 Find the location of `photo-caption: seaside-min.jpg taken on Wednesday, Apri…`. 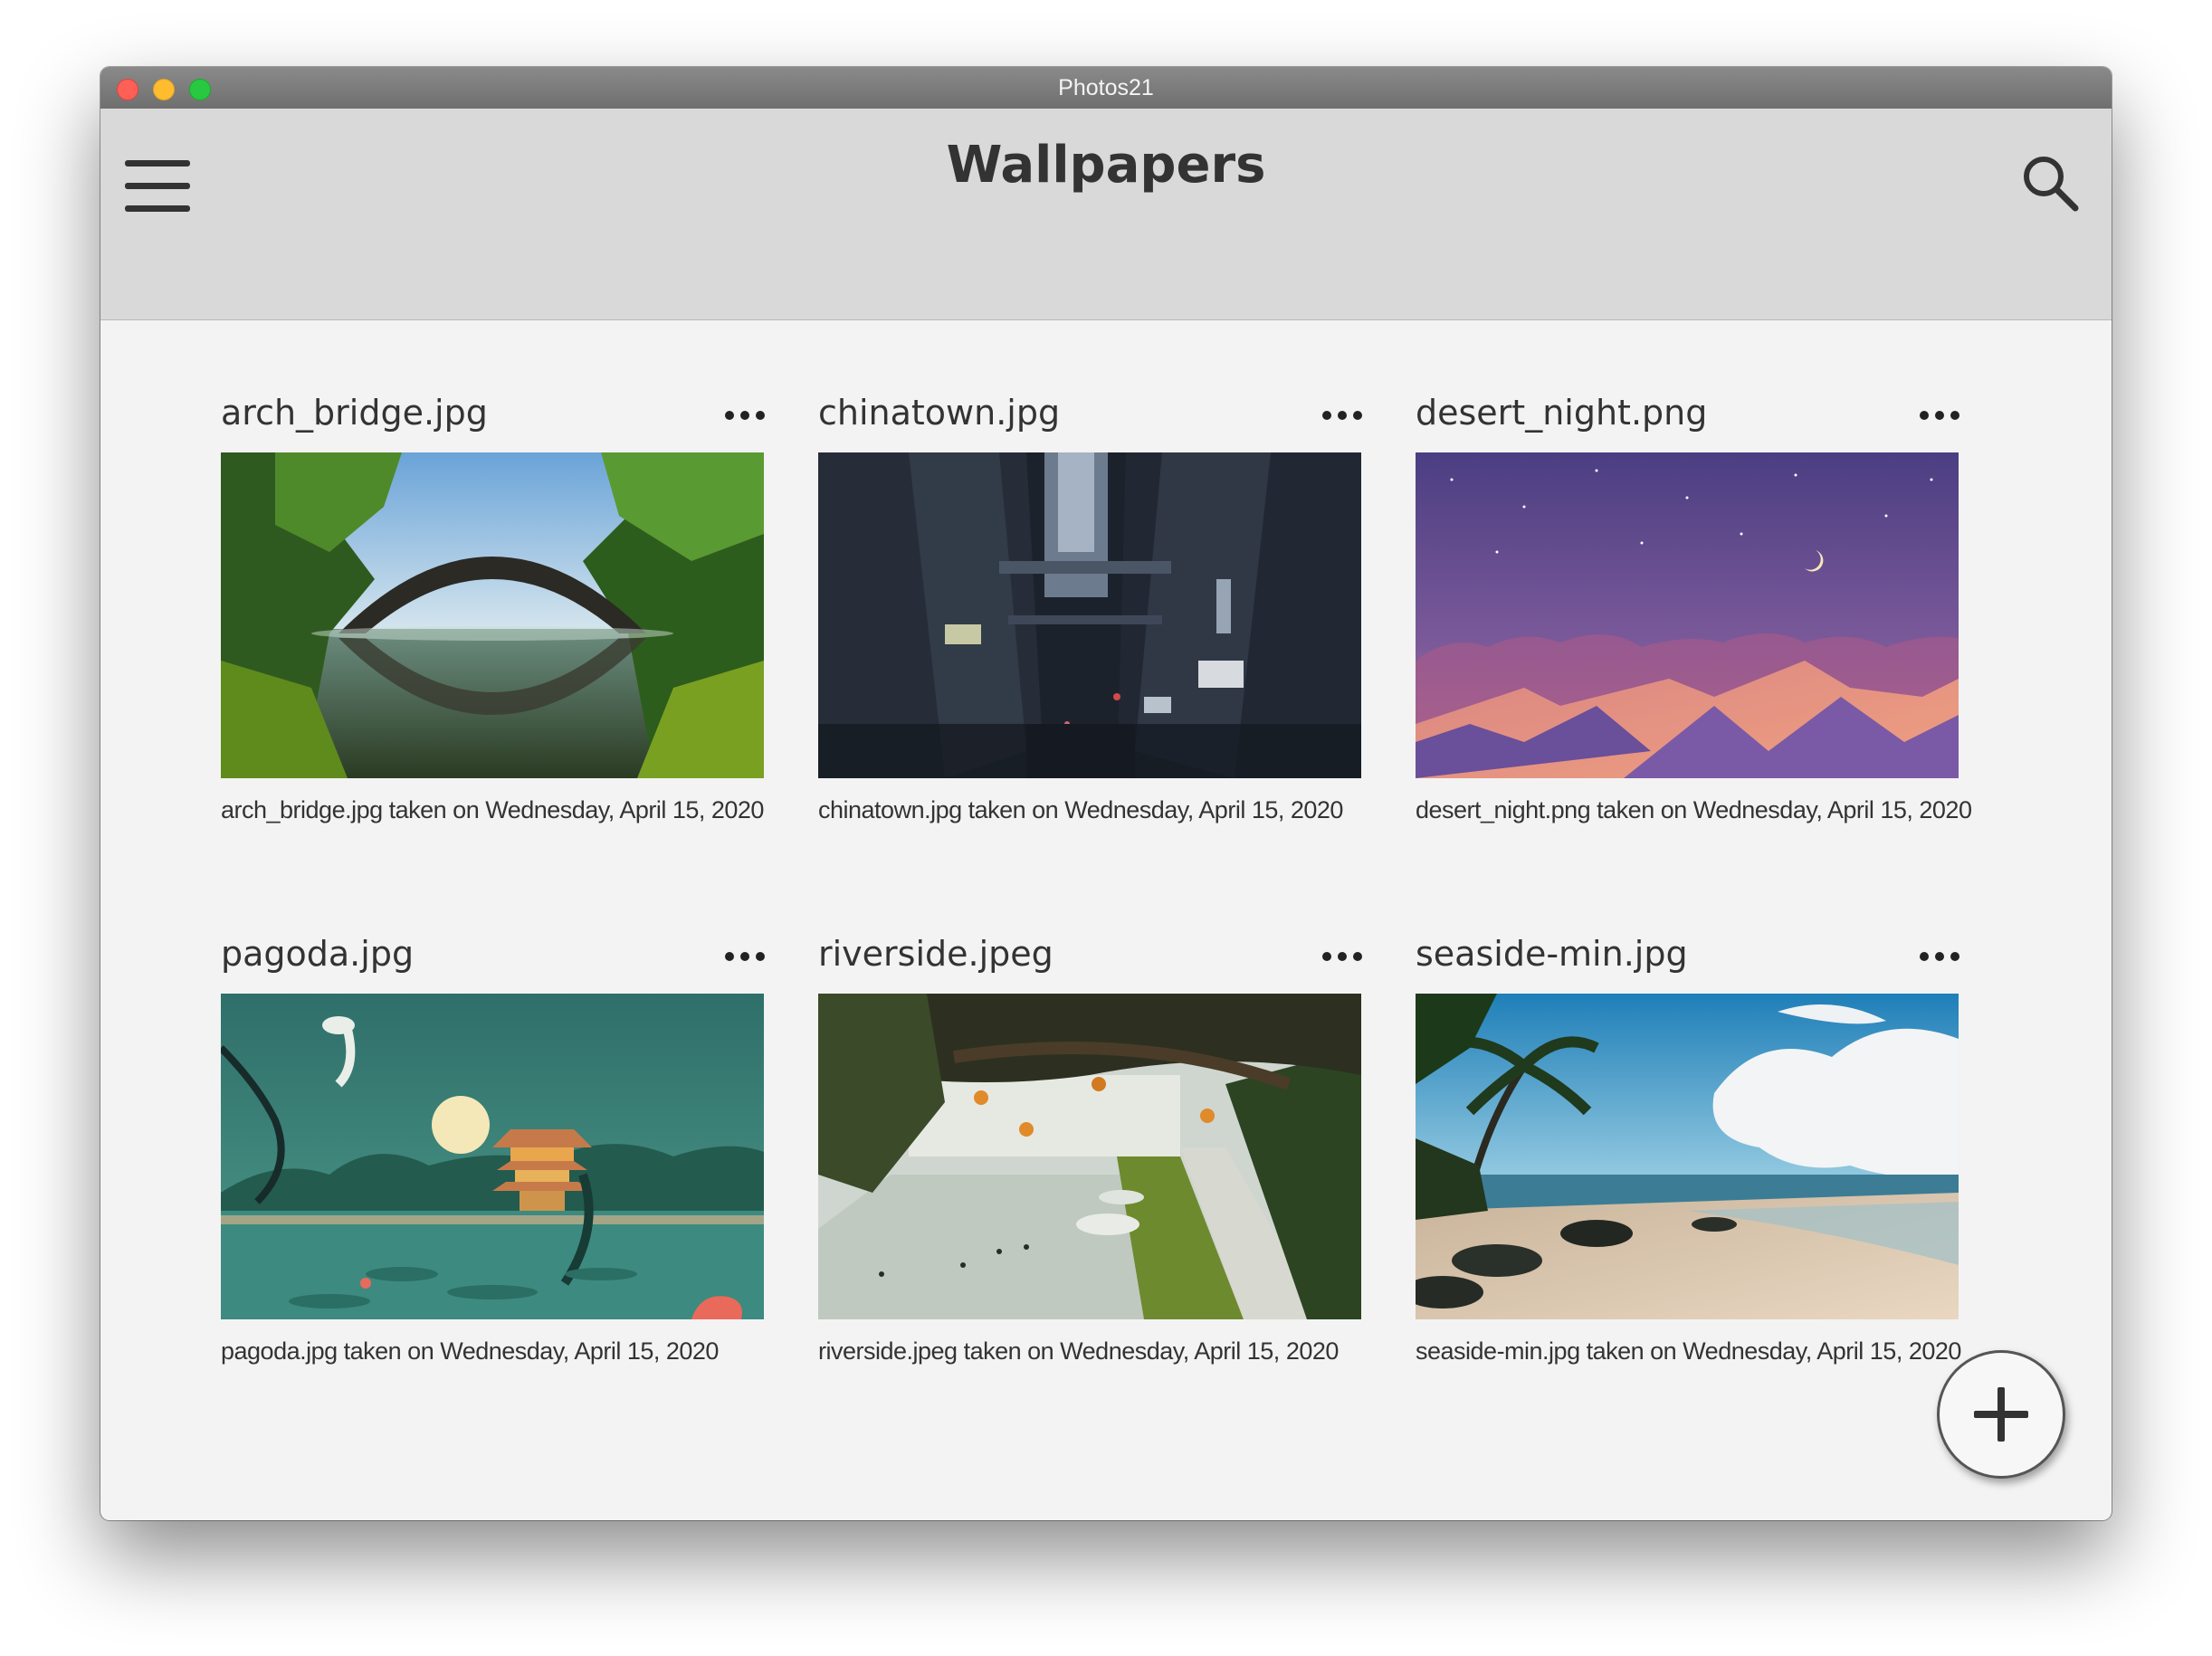

photo-caption: seaside-min.jpg taken on Wednesday, Apri… is located at coordinates (1688, 1351).